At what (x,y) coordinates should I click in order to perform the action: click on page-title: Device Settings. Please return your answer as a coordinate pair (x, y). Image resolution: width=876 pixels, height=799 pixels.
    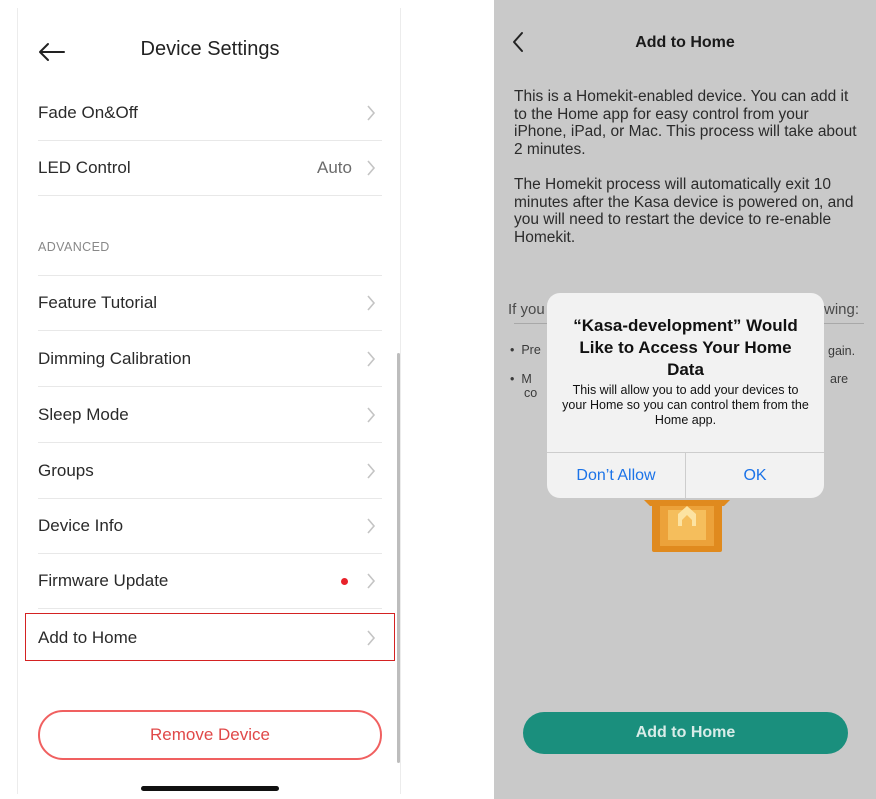
    Looking at the image, I should click on (210, 49).